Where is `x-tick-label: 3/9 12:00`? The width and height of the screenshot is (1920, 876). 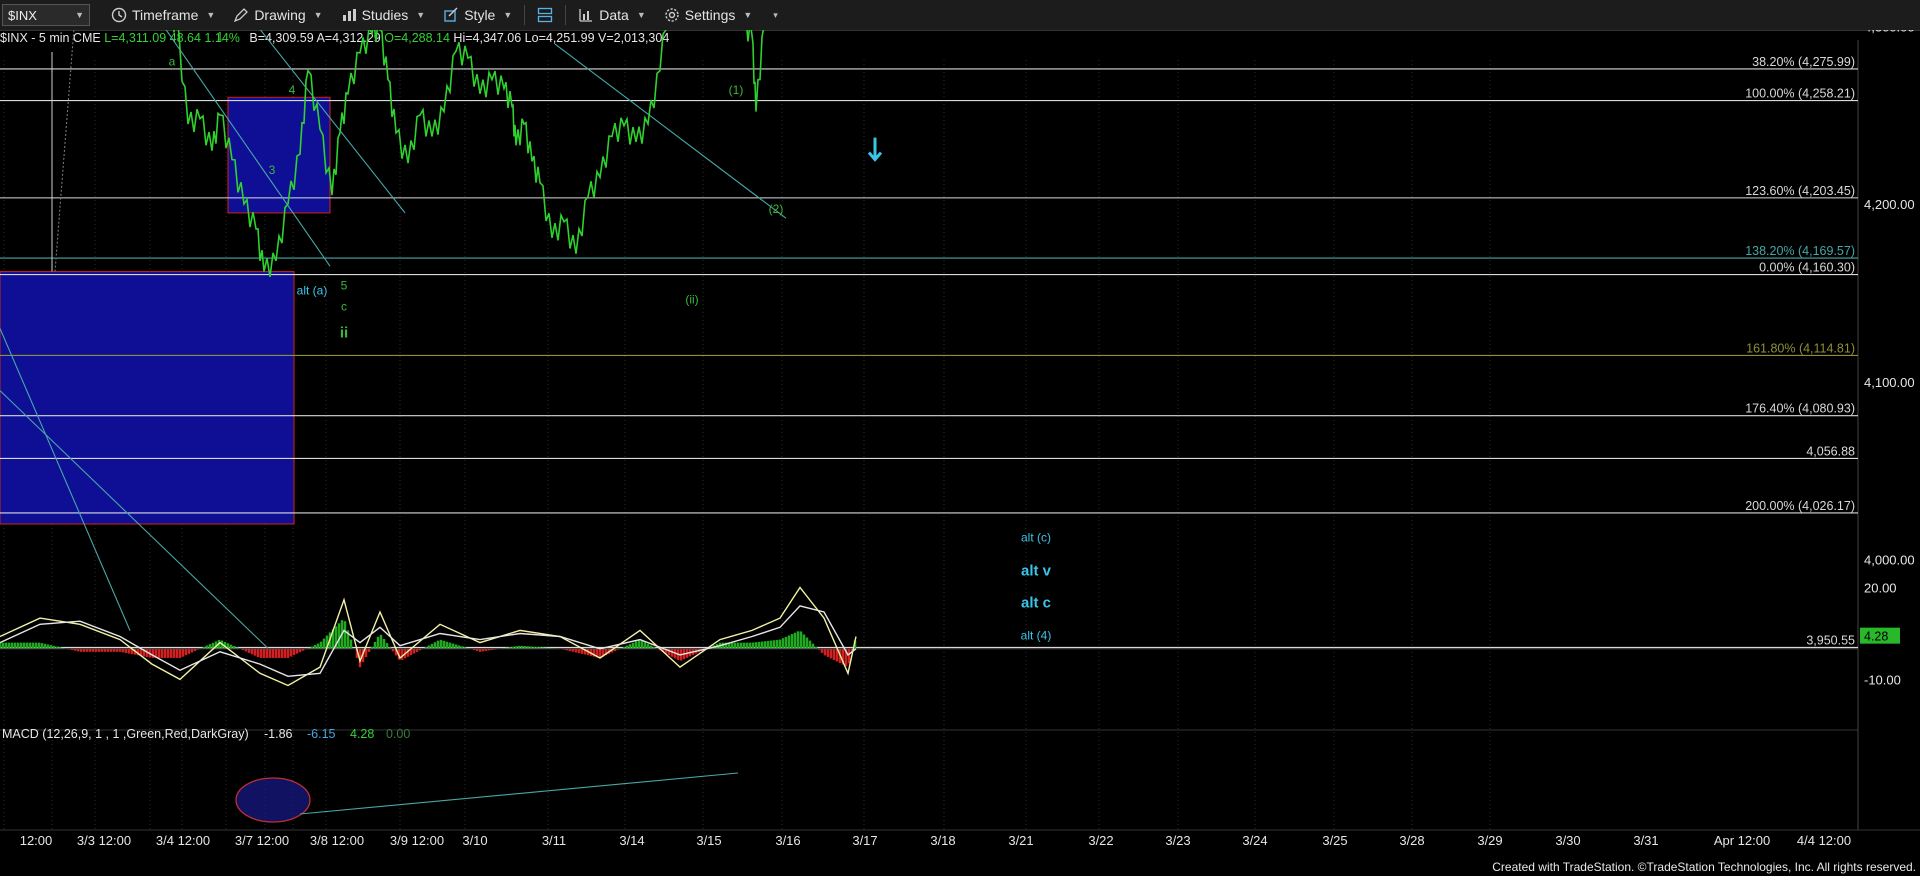 x-tick-label: 3/9 12:00 is located at coordinates (417, 840).